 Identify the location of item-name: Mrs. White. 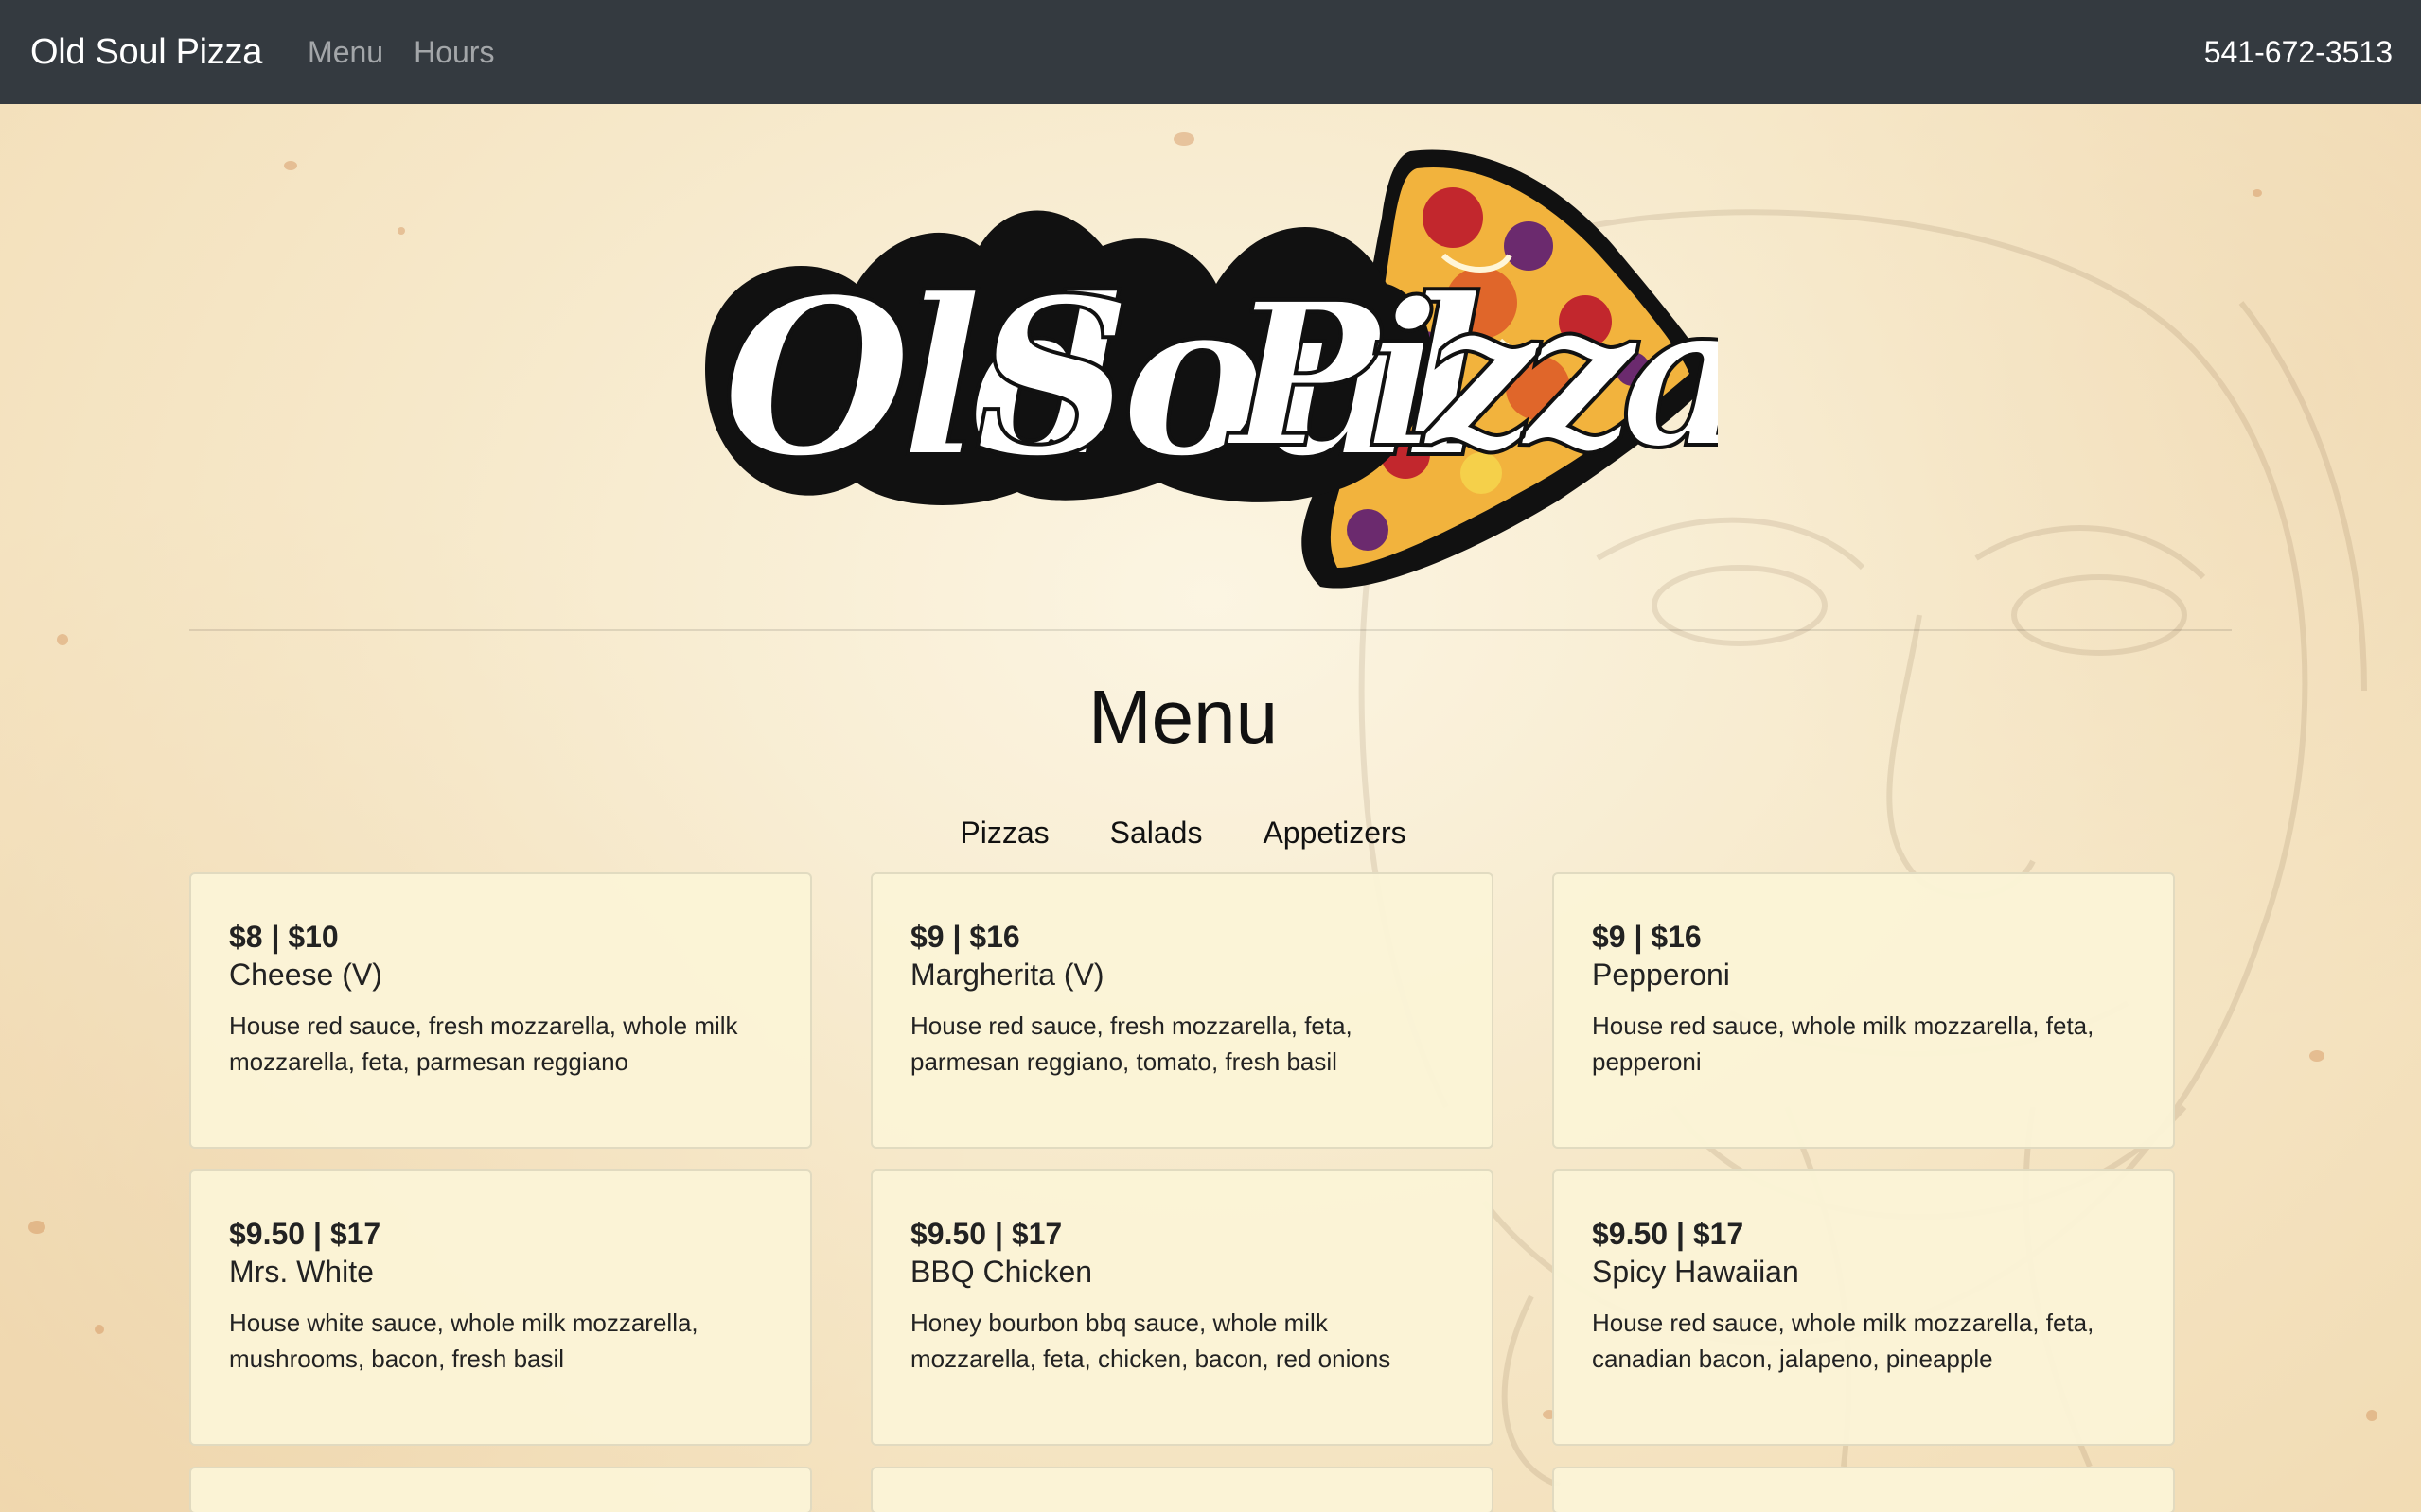
(301, 1272).